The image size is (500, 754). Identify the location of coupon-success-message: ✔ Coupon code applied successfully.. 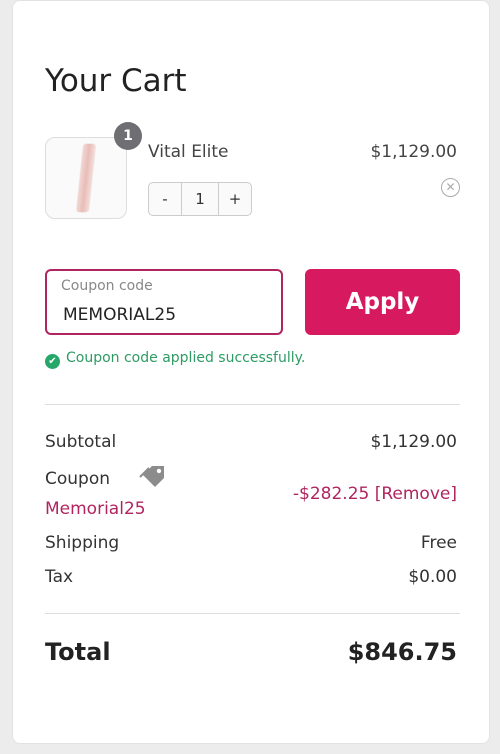
(175, 359).